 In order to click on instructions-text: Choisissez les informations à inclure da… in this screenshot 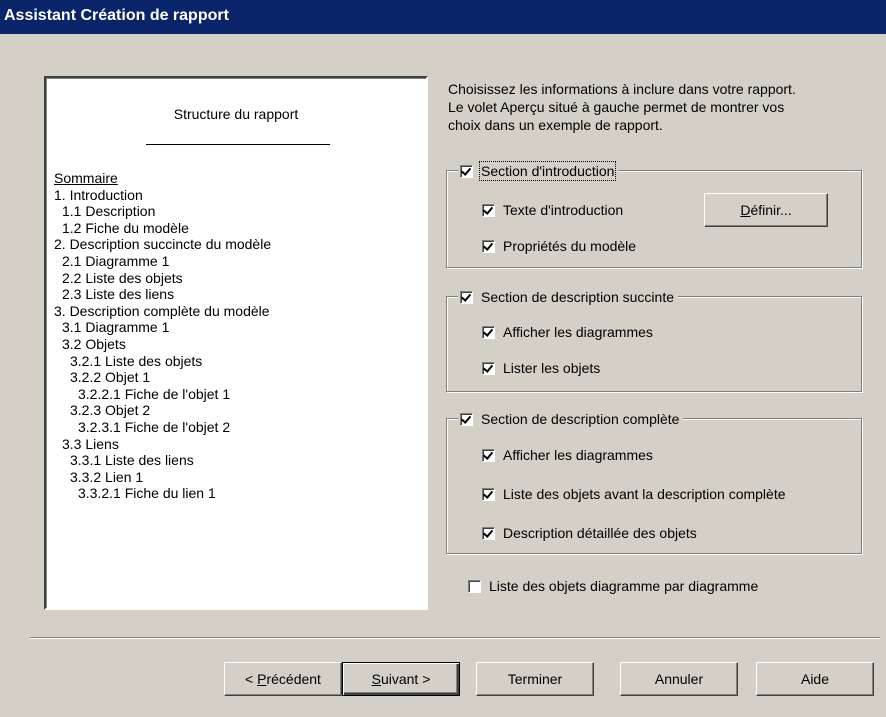, I will do `click(663, 107)`.